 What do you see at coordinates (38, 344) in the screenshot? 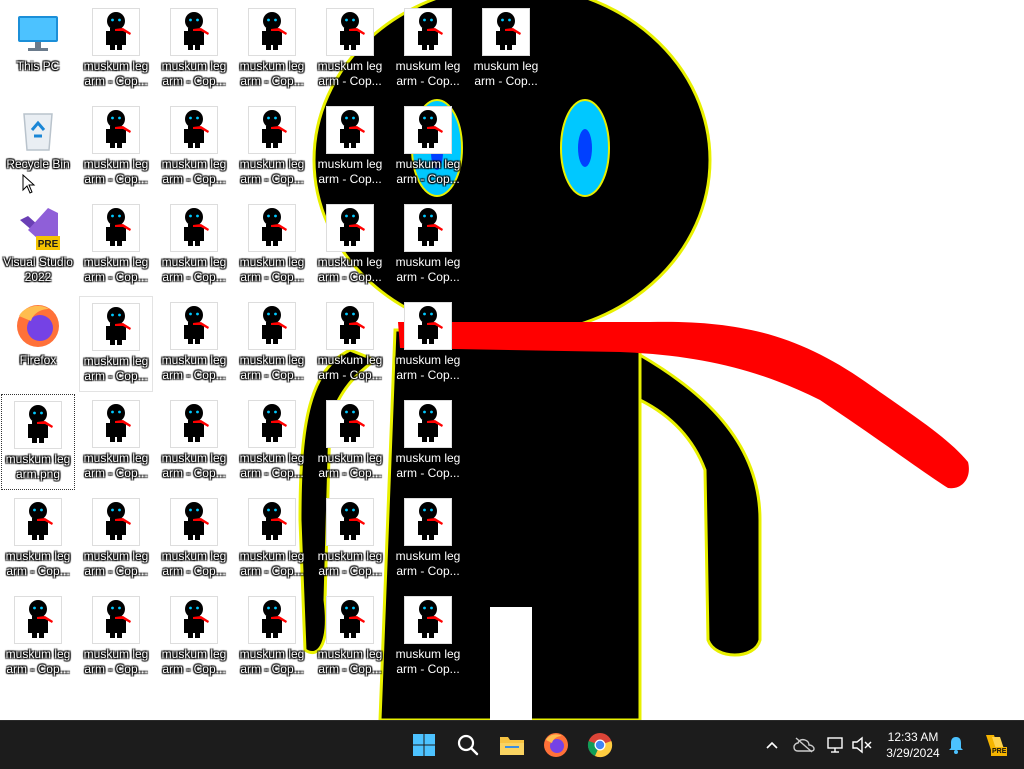
I see `desktop-icon-firefox: Firefox` at bounding box center [38, 344].